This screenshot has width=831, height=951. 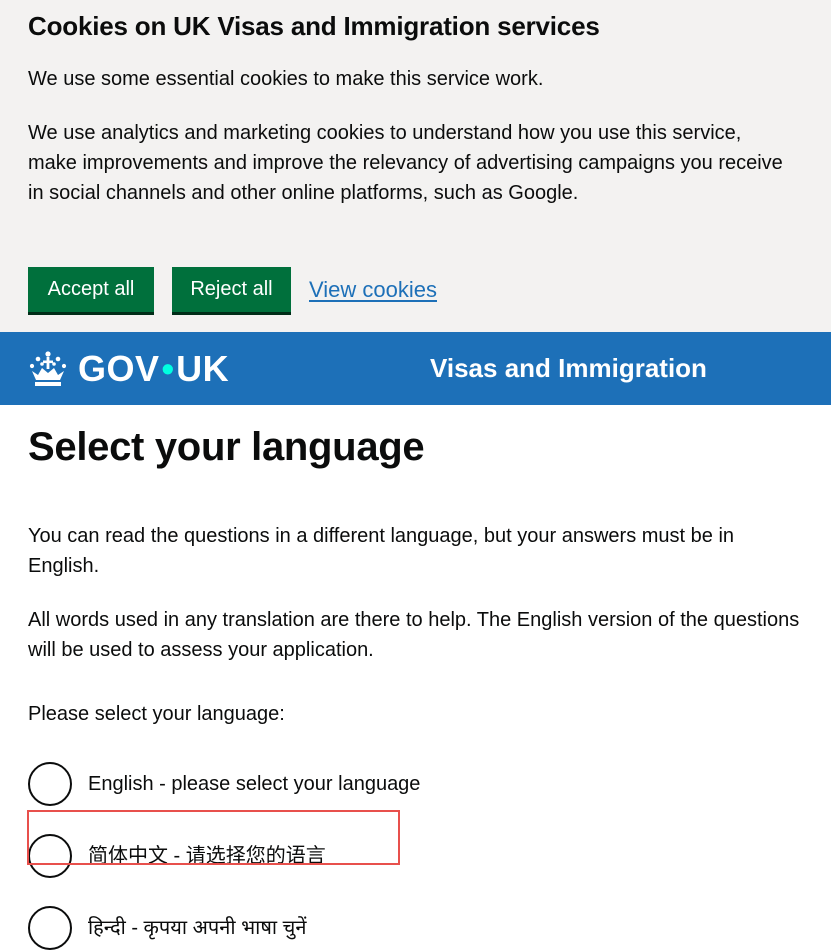 I want to click on radio-label: हिन्दी - कृपया अपनी भाषा चुनें, so click(x=197, y=928).